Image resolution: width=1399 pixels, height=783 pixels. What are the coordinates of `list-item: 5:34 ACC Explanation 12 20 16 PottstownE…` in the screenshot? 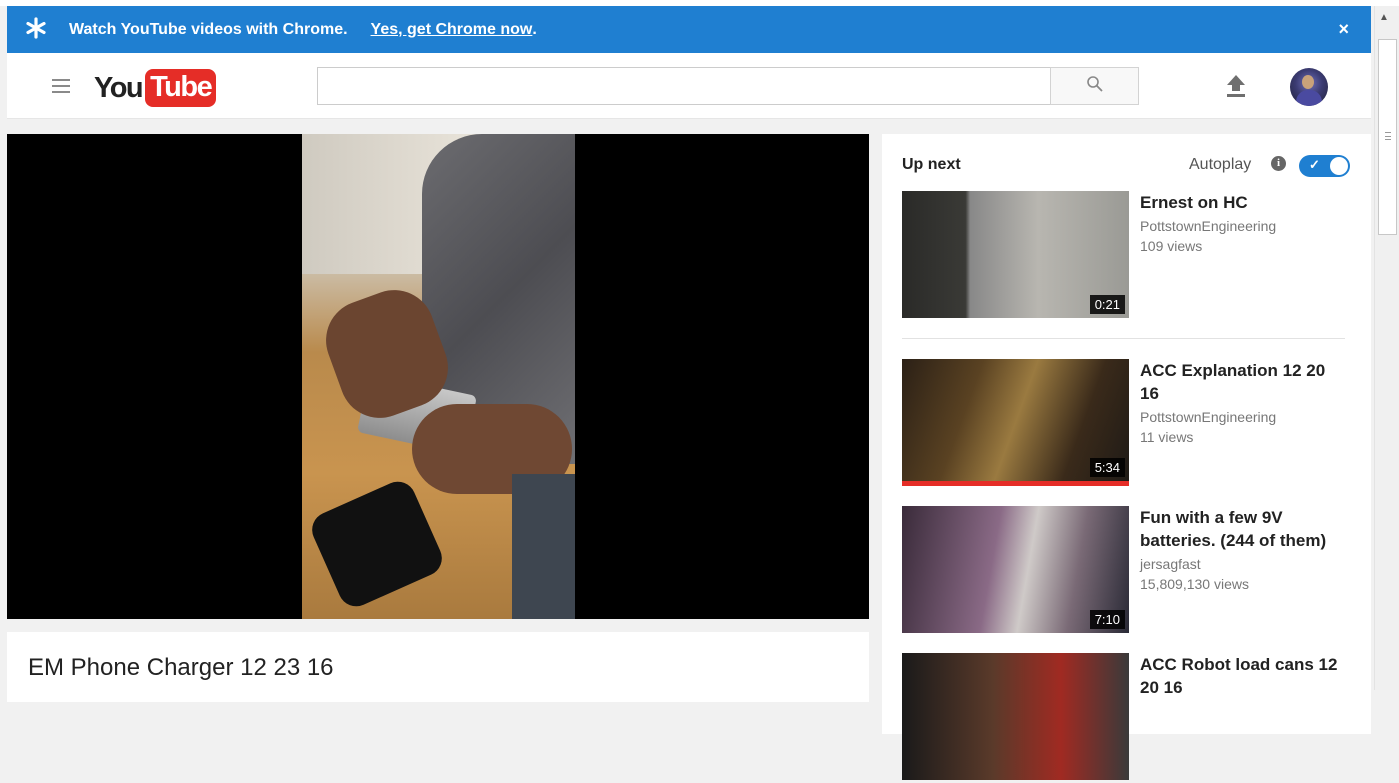 It's located at (1127, 424).